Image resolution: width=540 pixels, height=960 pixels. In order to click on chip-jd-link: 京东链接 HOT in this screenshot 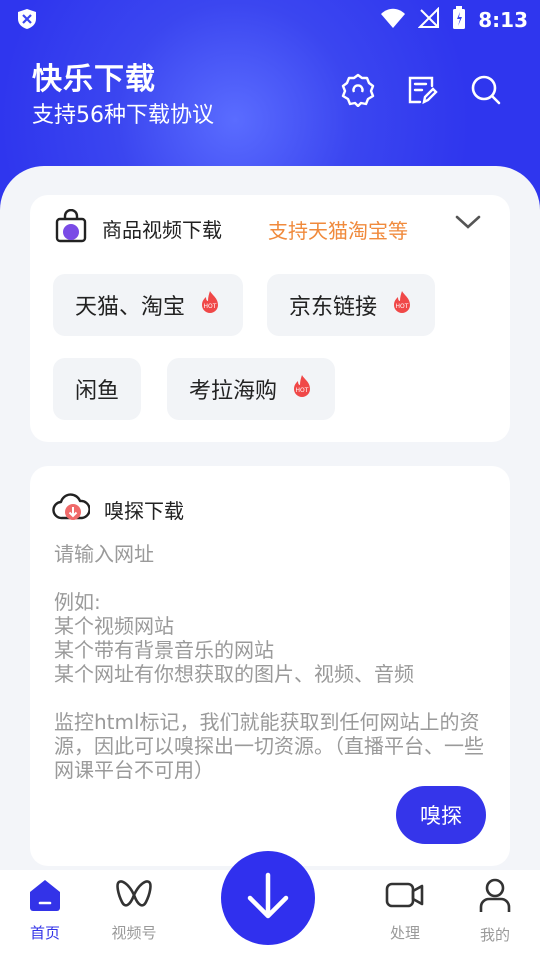, I will do `click(351, 305)`.